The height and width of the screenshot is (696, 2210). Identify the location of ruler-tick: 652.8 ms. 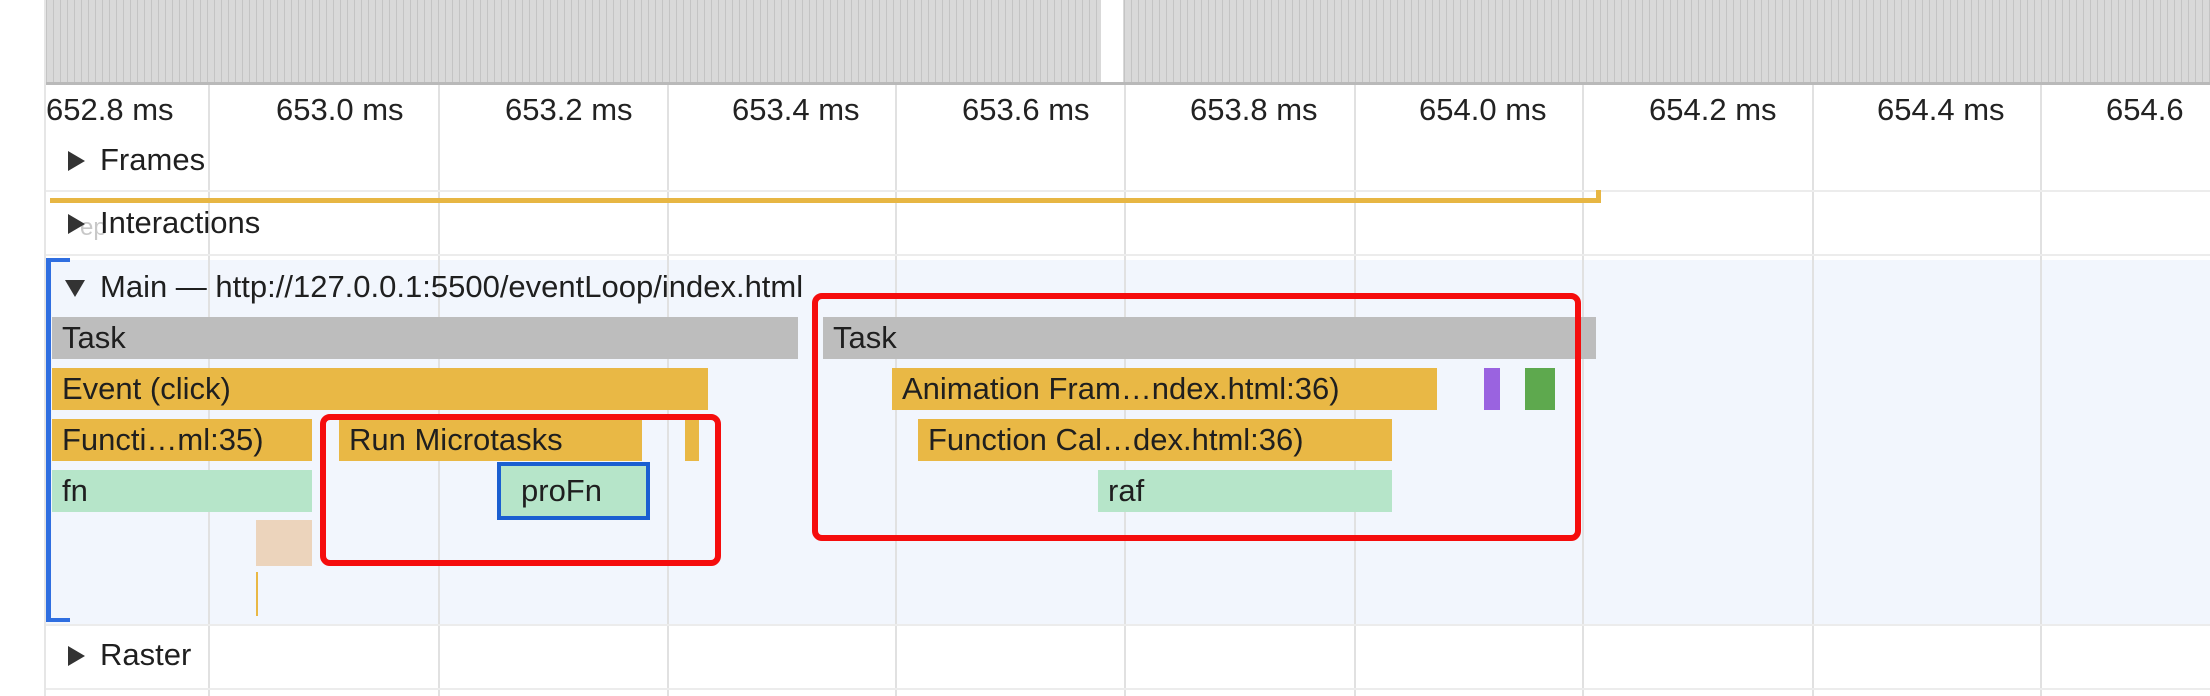
(110, 109).